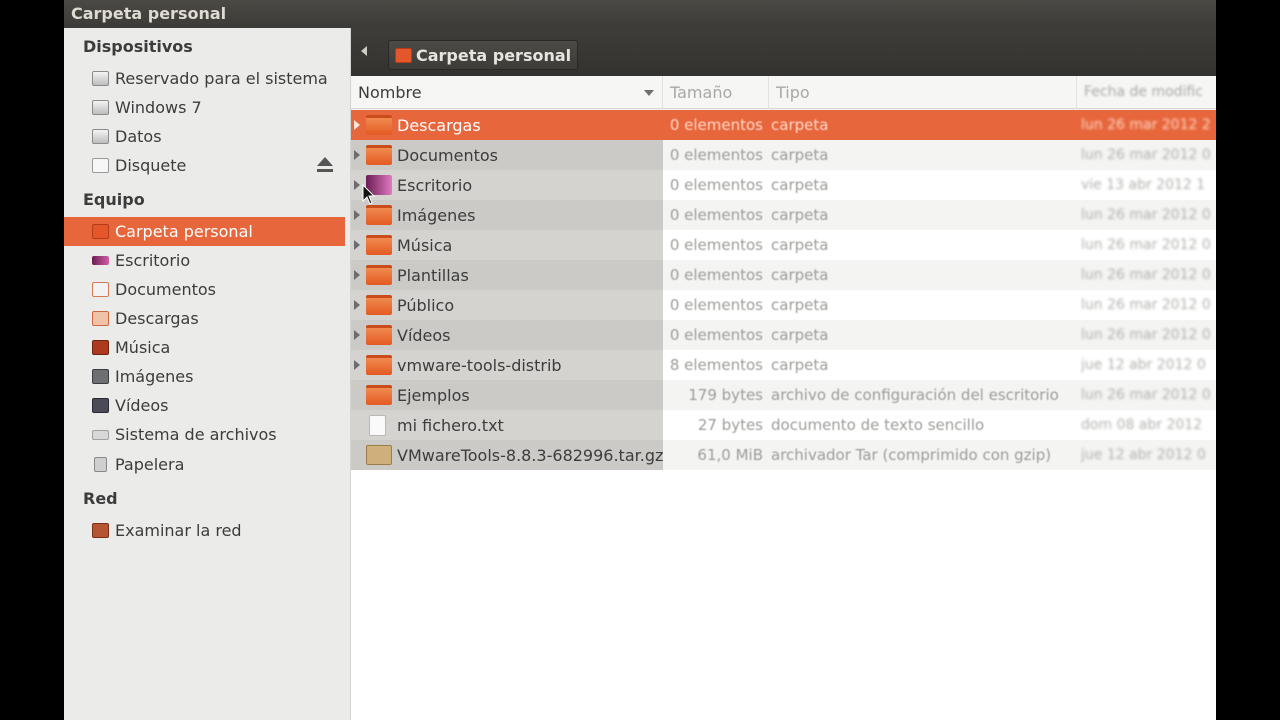 This screenshot has height=720, width=1280. I want to click on file-size: 179 bytes, so click(725, 395).